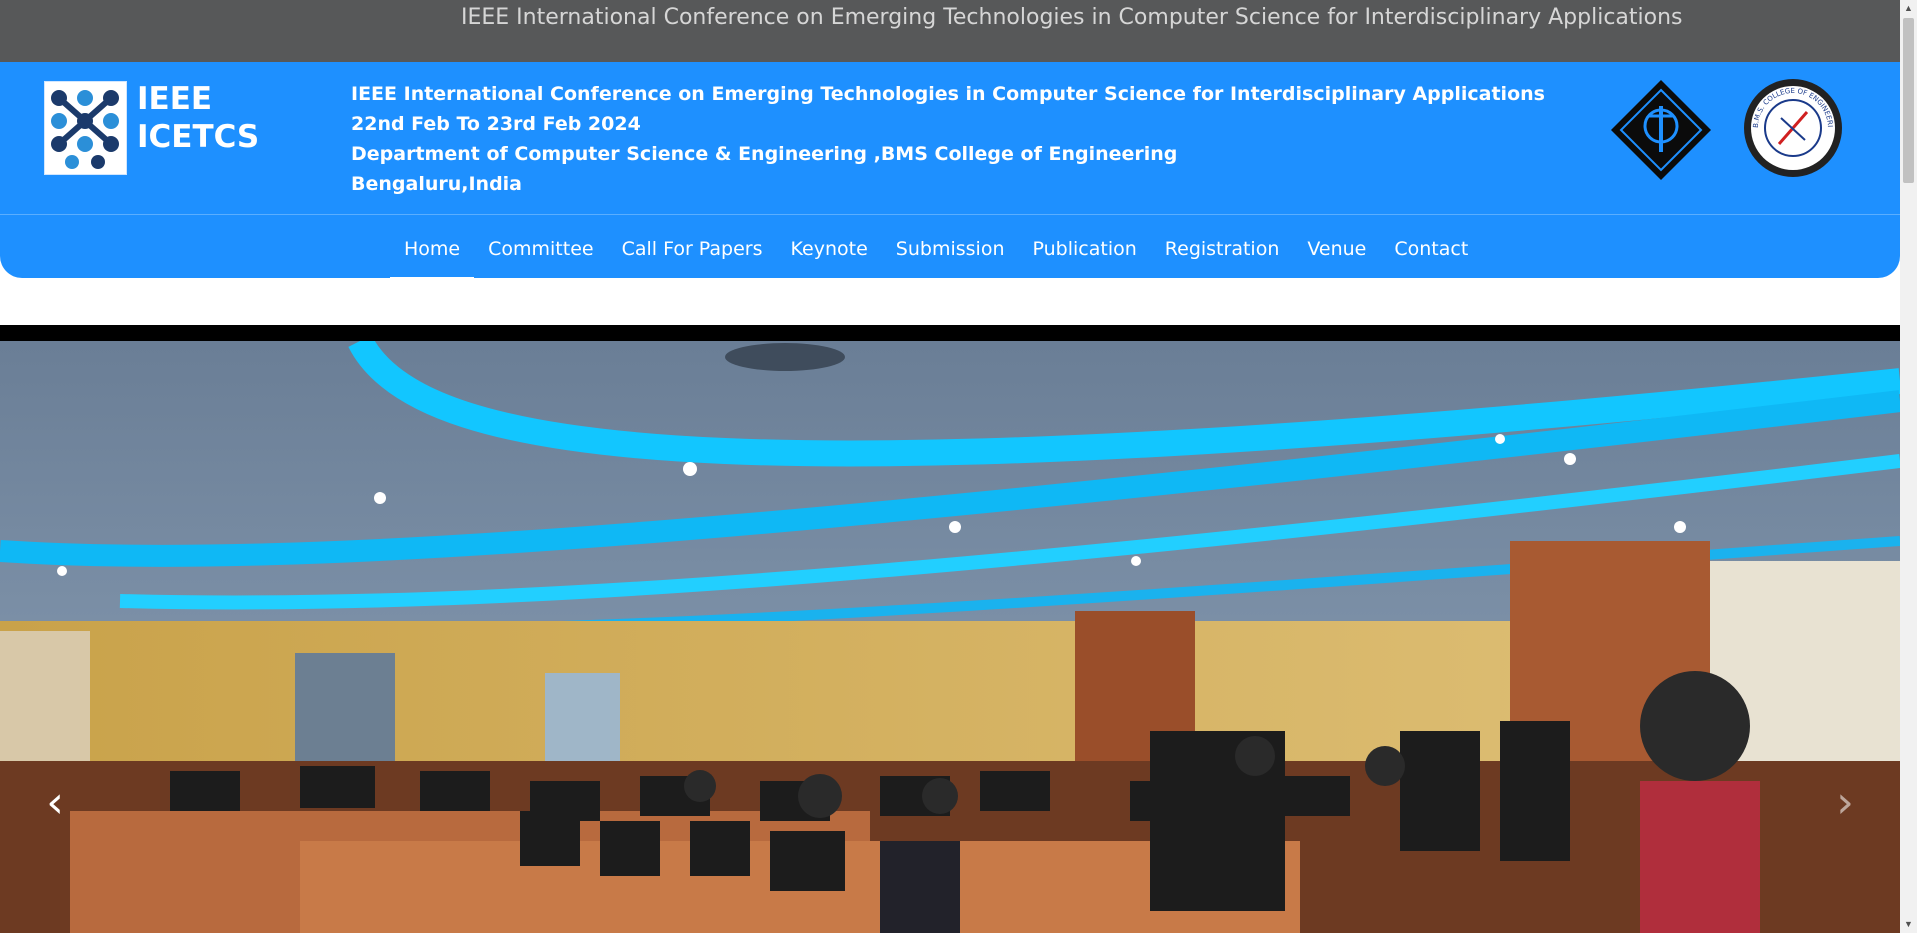  Describe the element at coordinates (1908, 924) in the screenshot. I see `scroll-down-arrow-icon: ▼` at that location.